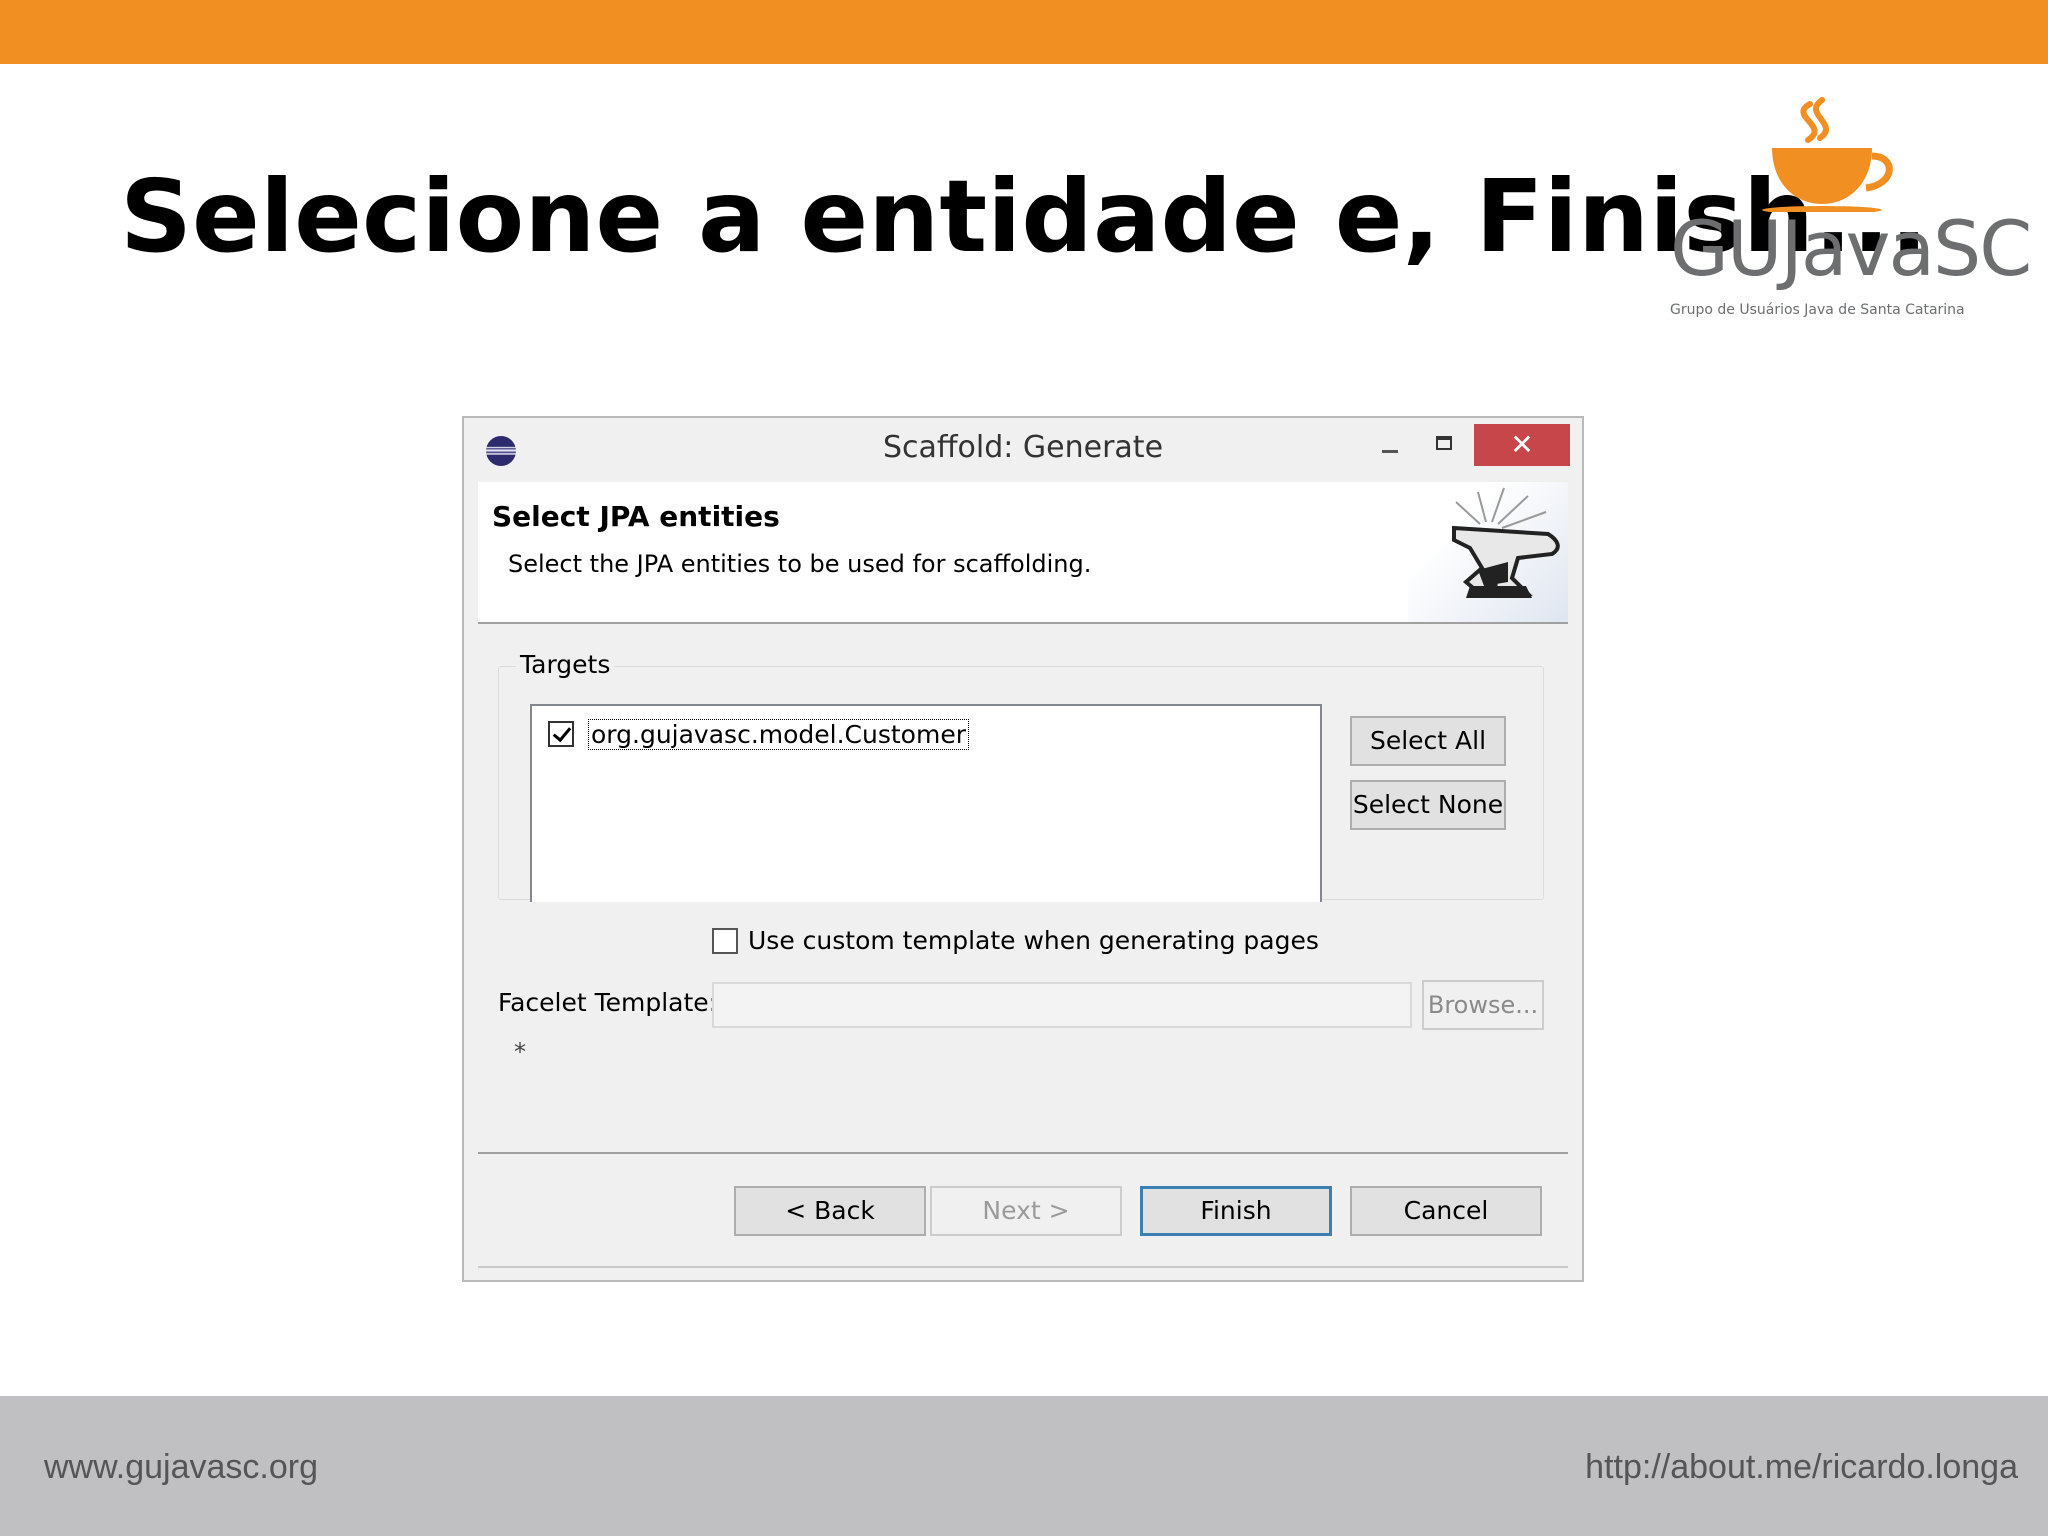 The height and width of the screenshot is (1536, 2048). I want to click on button-bar-separator, so click(1023, 1153).